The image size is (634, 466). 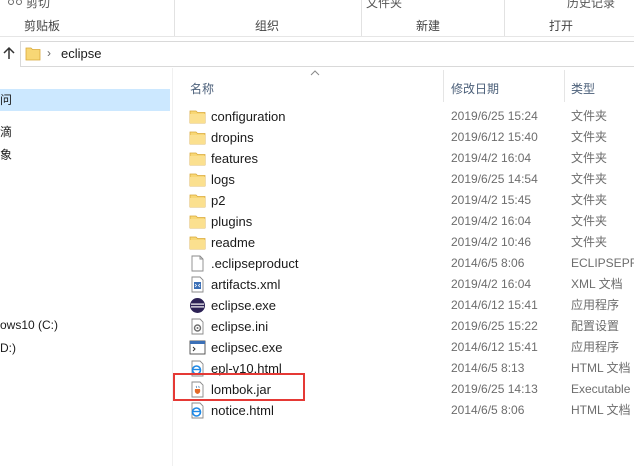 What do you see at coordinates (42, 26) in the screenshot?
I see `clipboard-group-label: 剪贴板` at bounding box center [42, 26].